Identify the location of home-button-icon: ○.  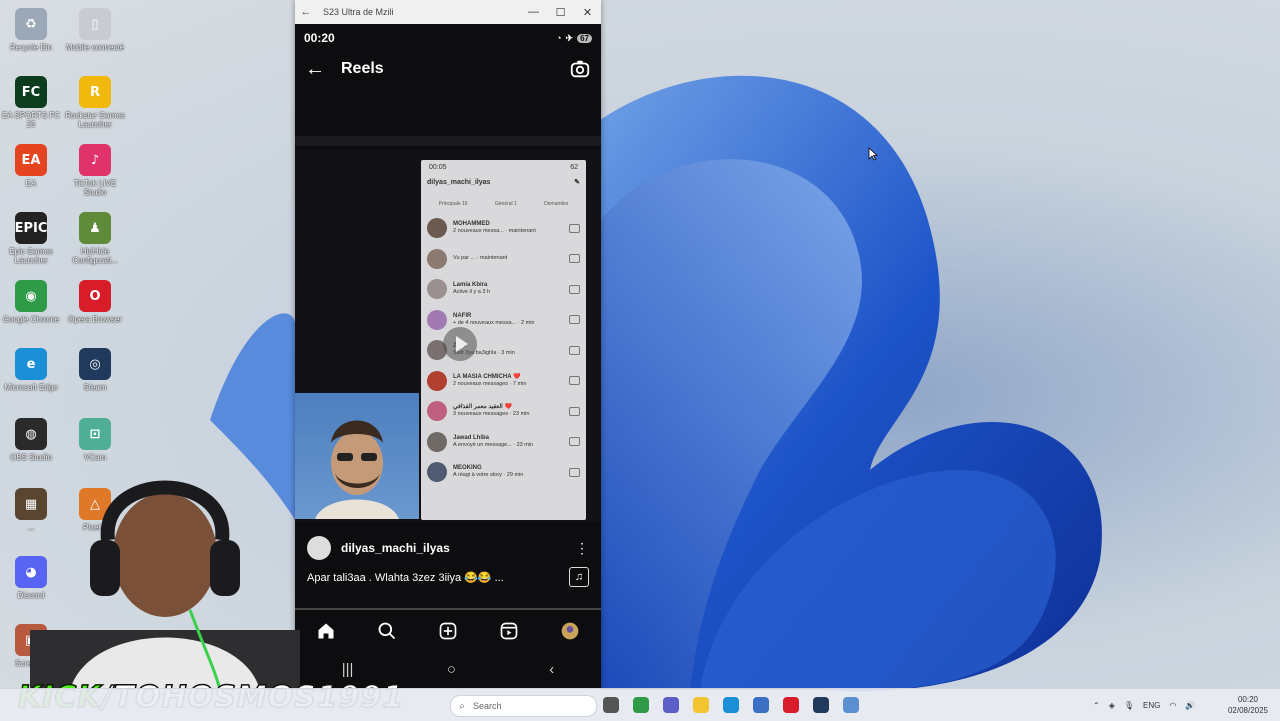
(451, 669).